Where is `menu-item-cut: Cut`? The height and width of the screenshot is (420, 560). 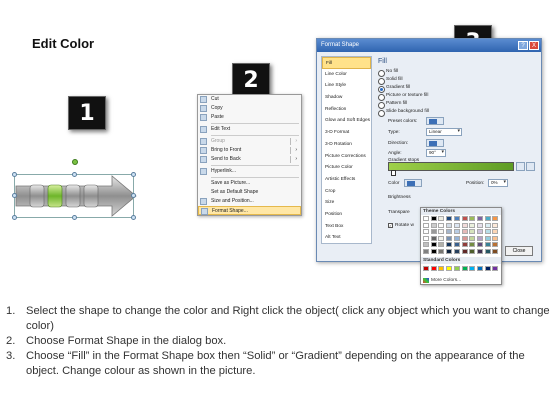
menu-item-cut: Cut is located at coordinates (249, 99).